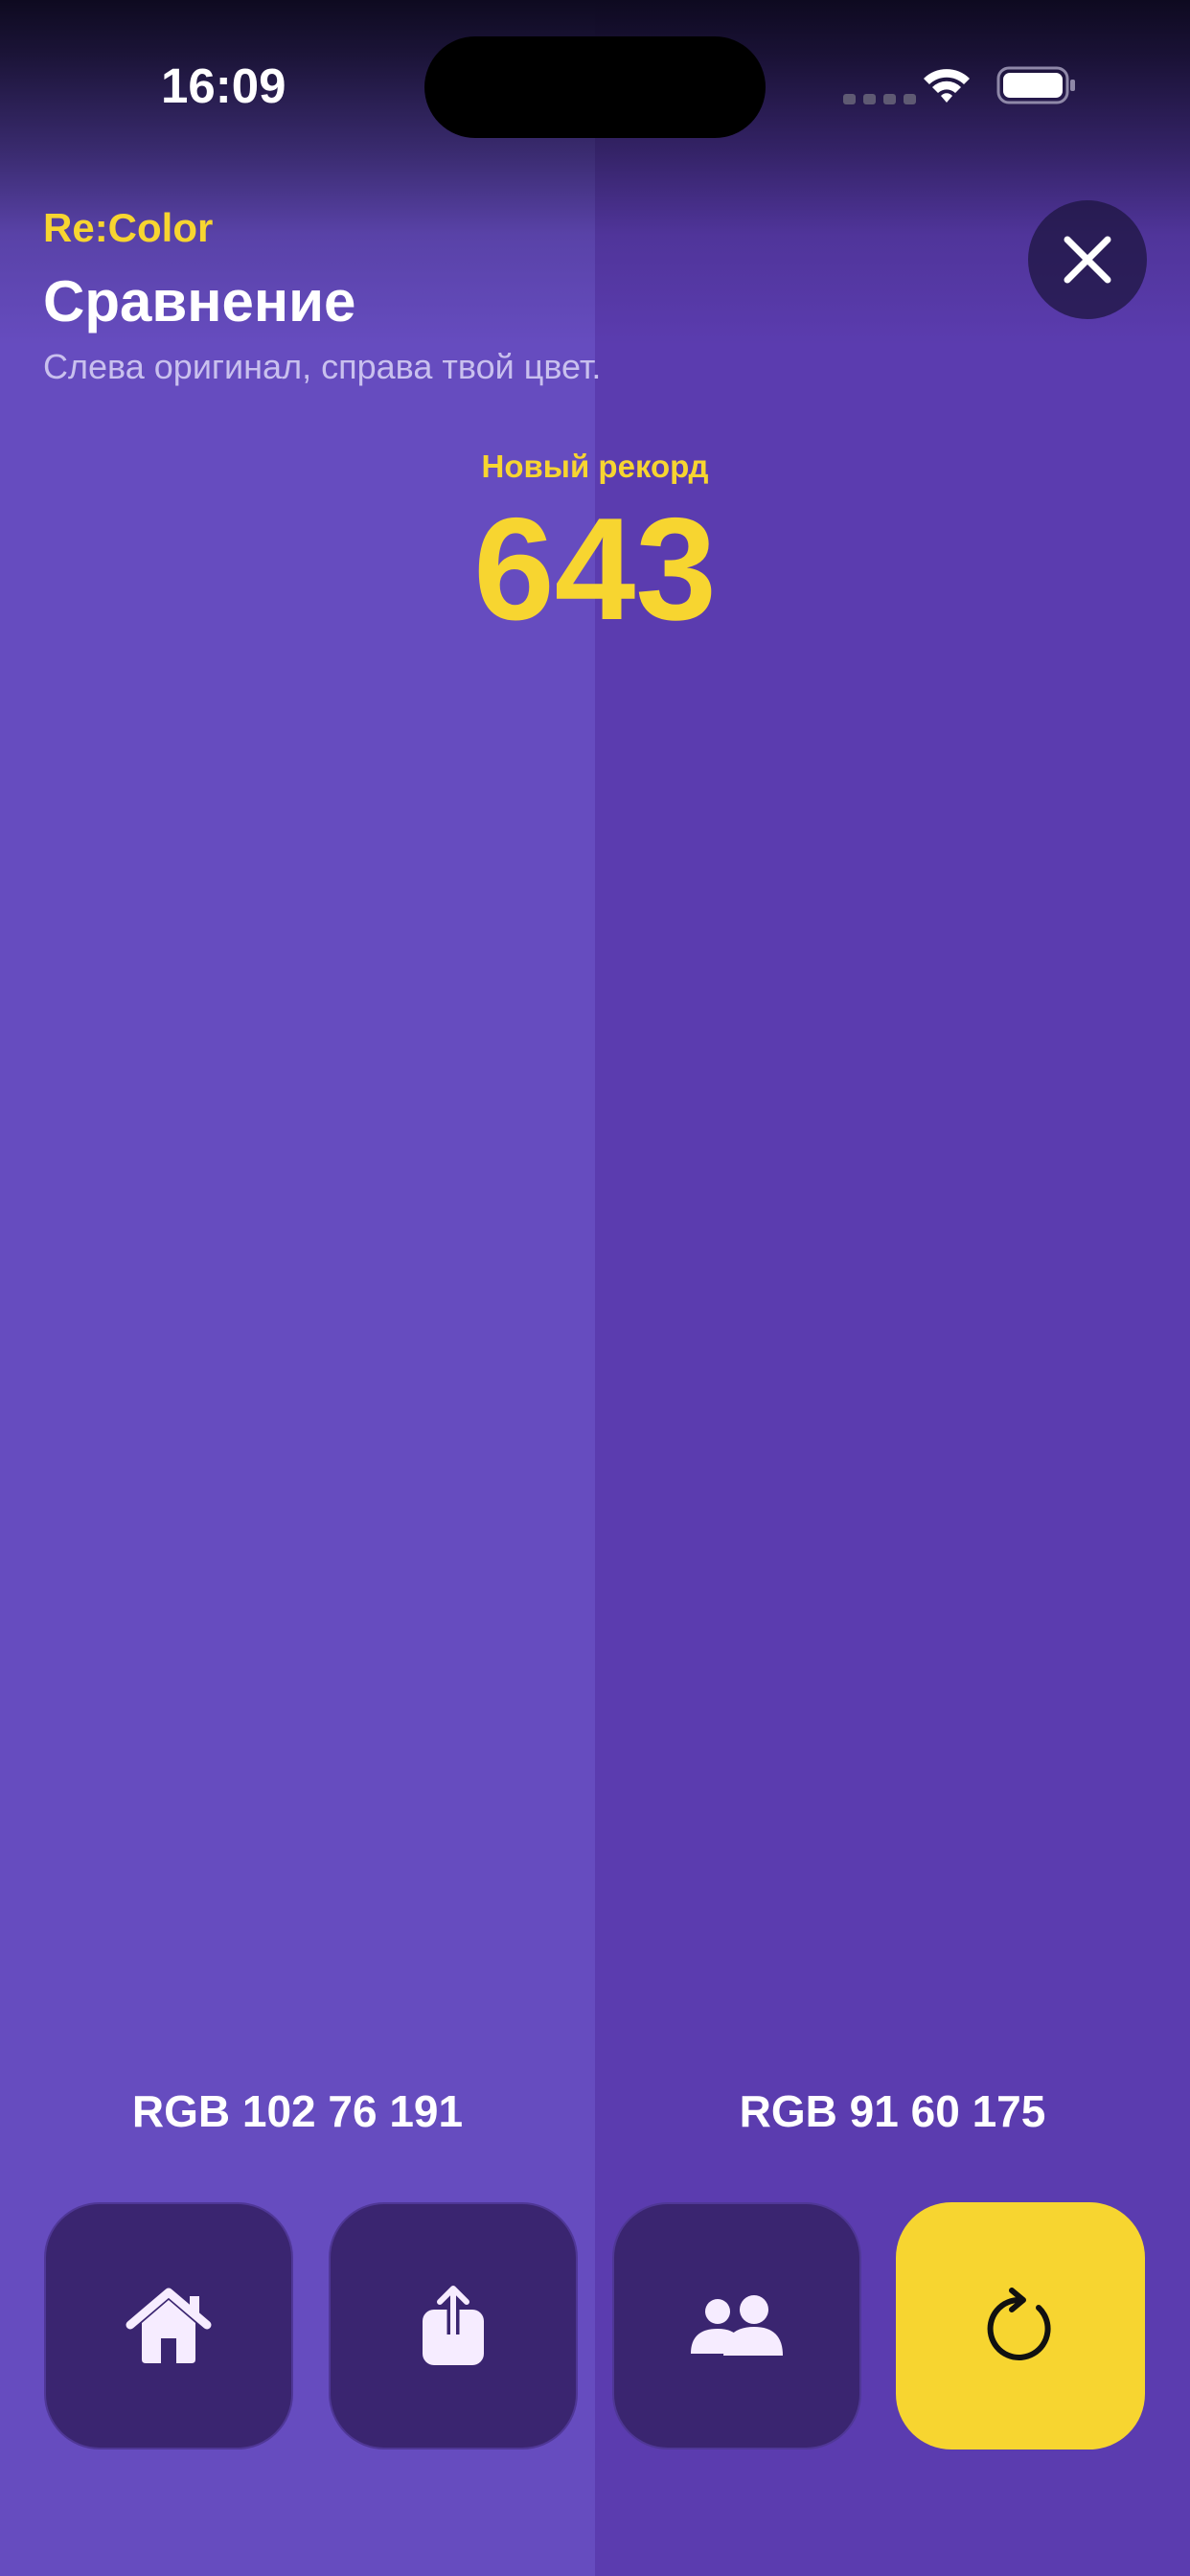 This screenshot has width=1190, height=2576. Describe the element at coordinates (224, 85) in the screenshot. I see `status-time: 16:09` at that location.